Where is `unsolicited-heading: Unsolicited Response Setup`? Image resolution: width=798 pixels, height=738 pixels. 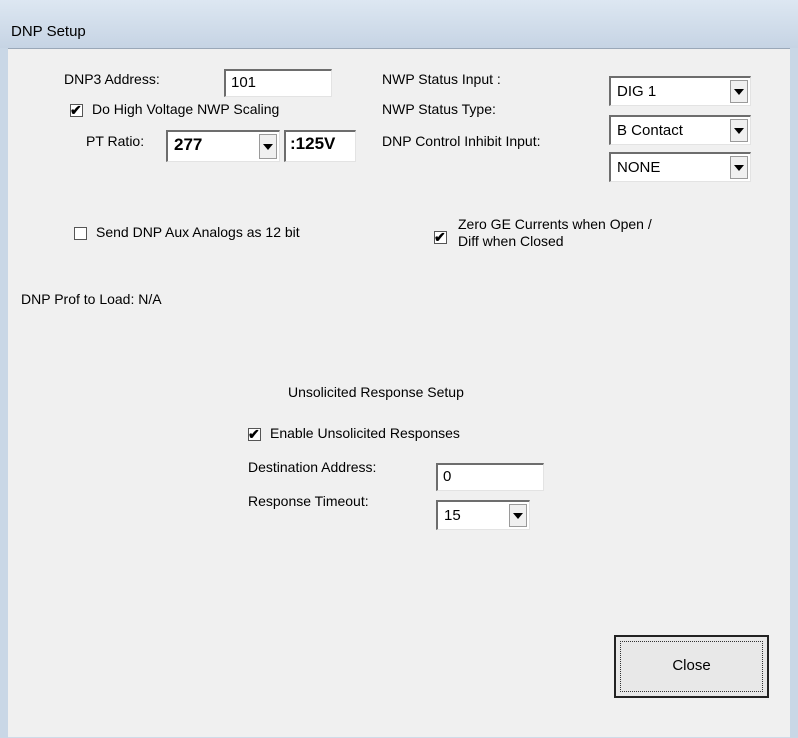
unsolicited-heading: Unsolicited Response Setup is located at coordinates (376, 392).